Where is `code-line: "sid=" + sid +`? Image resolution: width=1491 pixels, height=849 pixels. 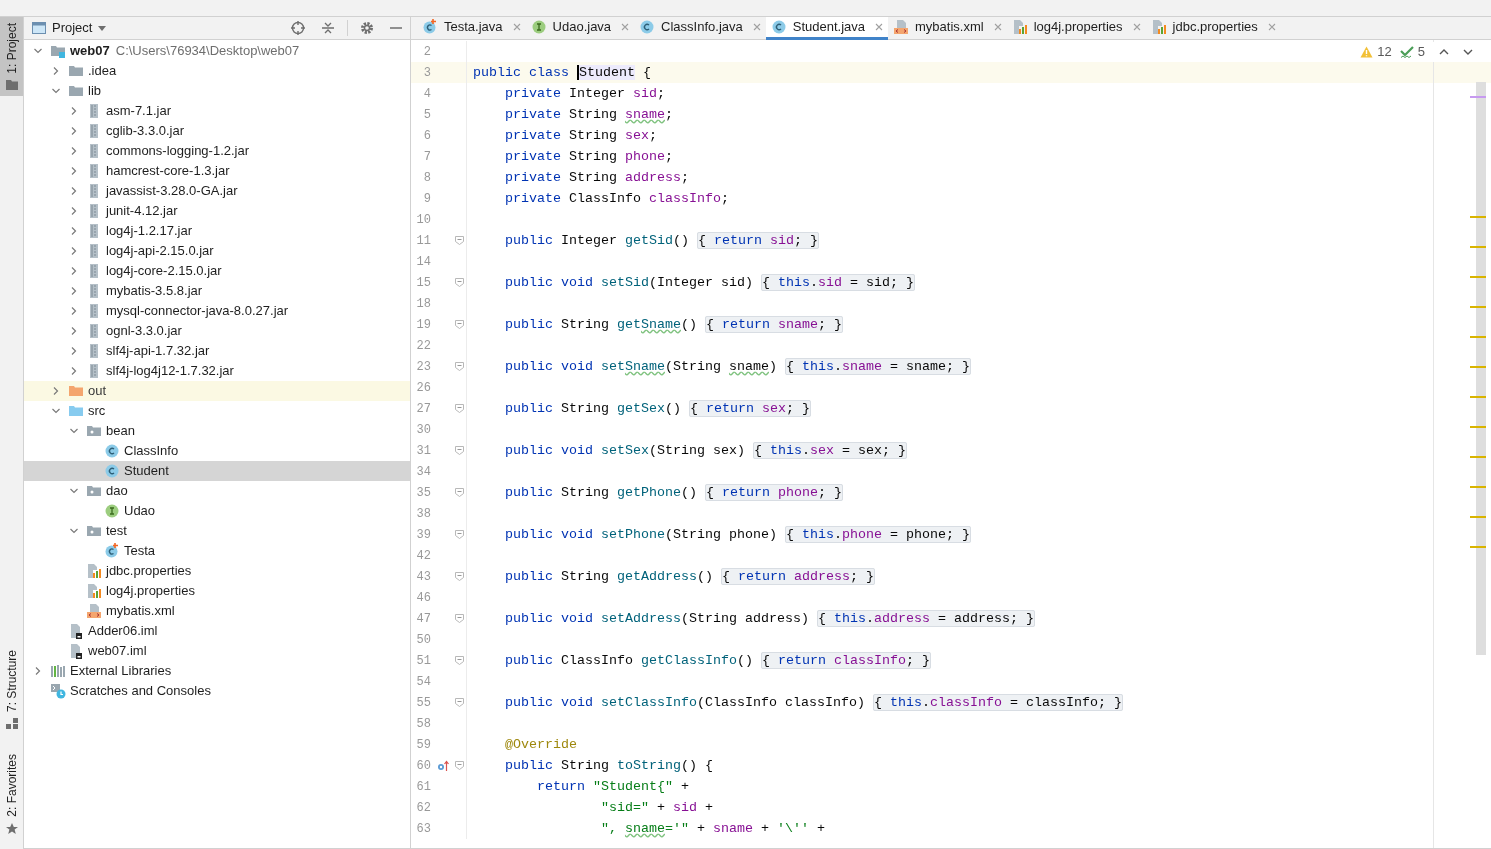 code-line: "sid=" + sid + is located at coordinates (656, 807).